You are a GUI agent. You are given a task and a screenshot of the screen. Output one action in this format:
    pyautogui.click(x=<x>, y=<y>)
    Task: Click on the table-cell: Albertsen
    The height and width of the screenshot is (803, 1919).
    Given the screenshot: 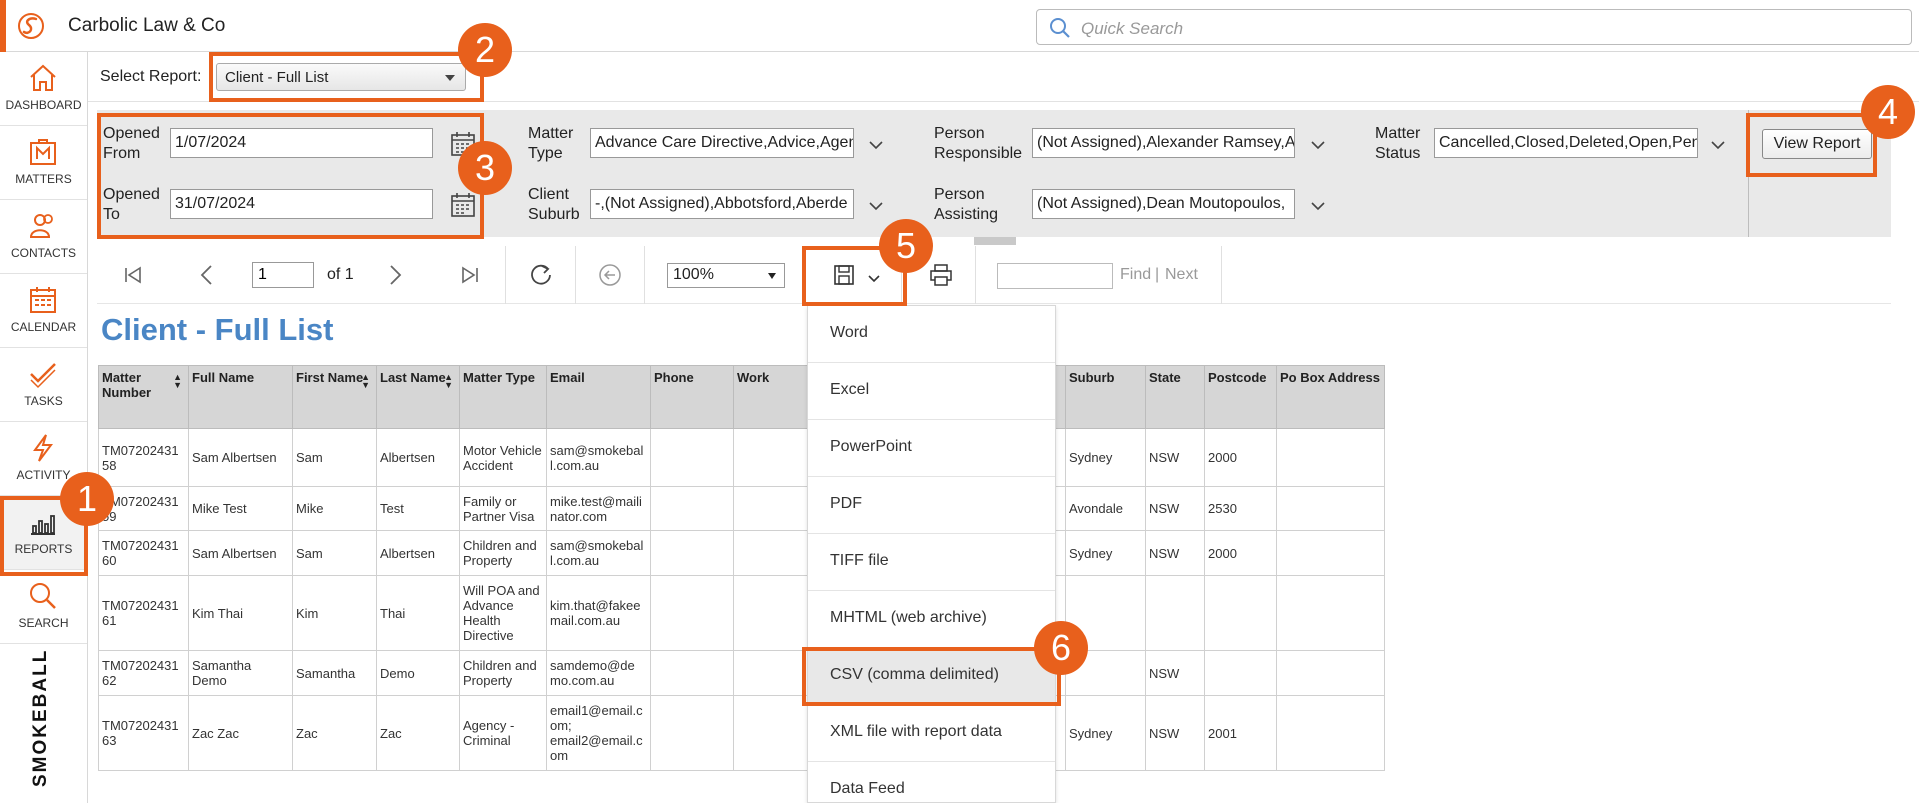 What is the action you would take?
    pyautogui.click(x=418, y=457)
    